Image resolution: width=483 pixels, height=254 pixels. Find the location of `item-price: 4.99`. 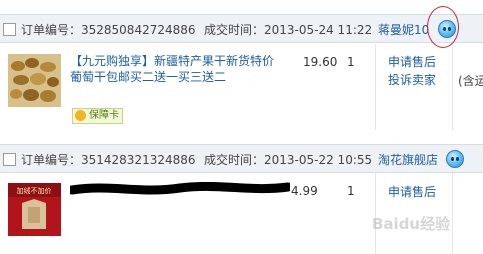

item-price: 4.99 is located at coordinates (304, 191).